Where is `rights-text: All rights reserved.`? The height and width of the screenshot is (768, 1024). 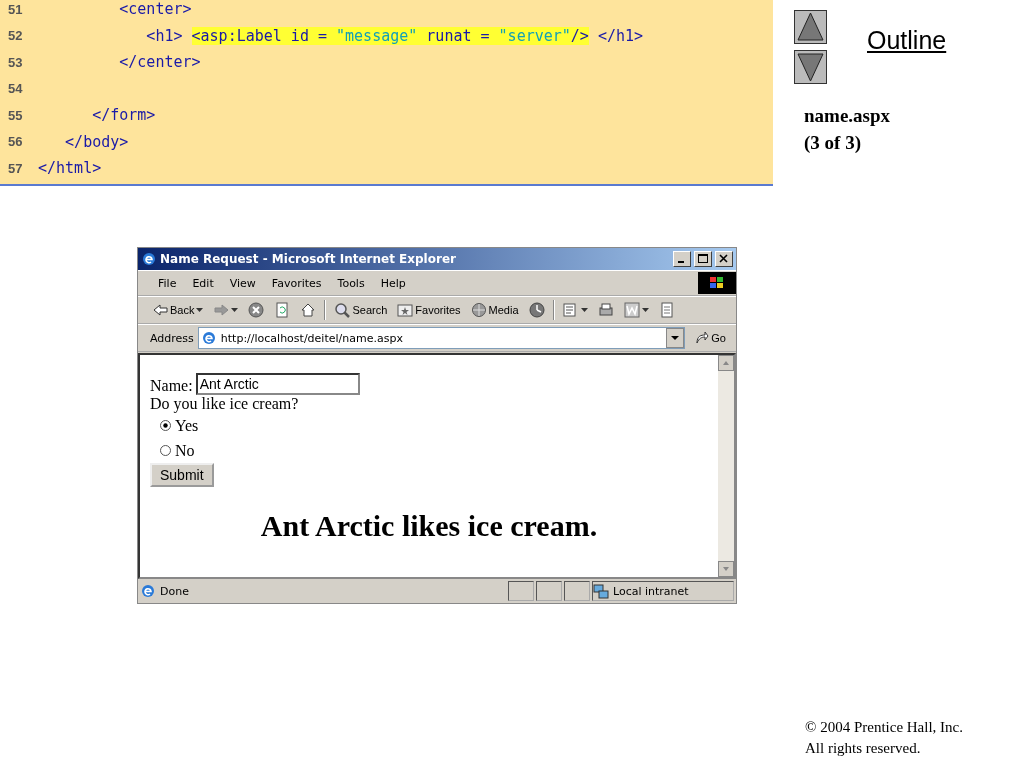 rights-text: All rights reserved. is located at coordinates (863, 748).